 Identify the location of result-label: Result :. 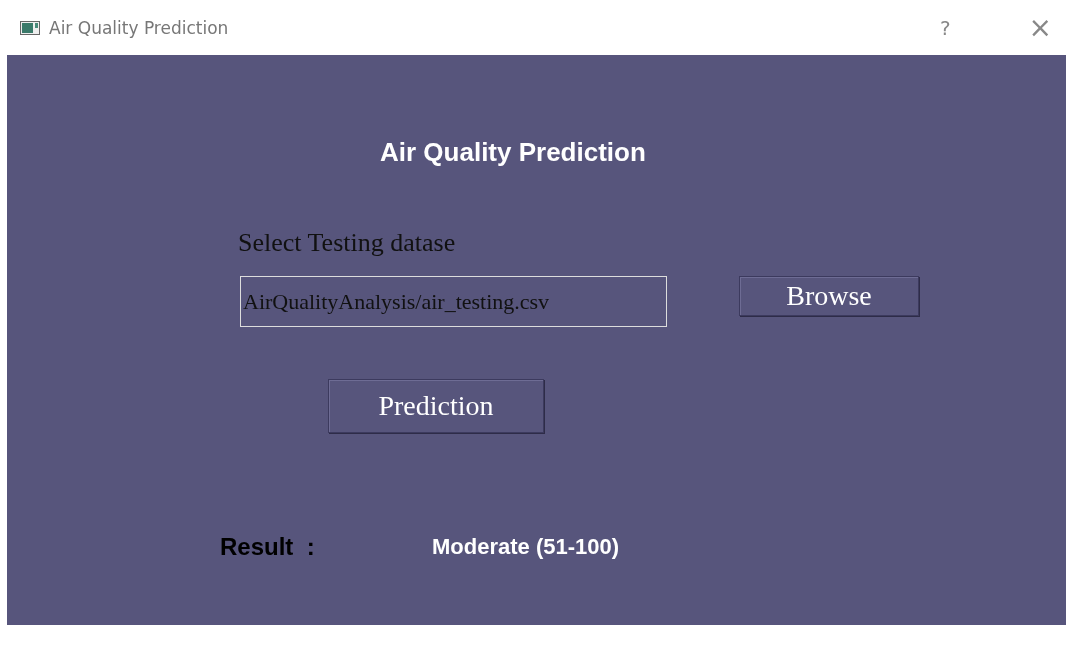
(268, 547).